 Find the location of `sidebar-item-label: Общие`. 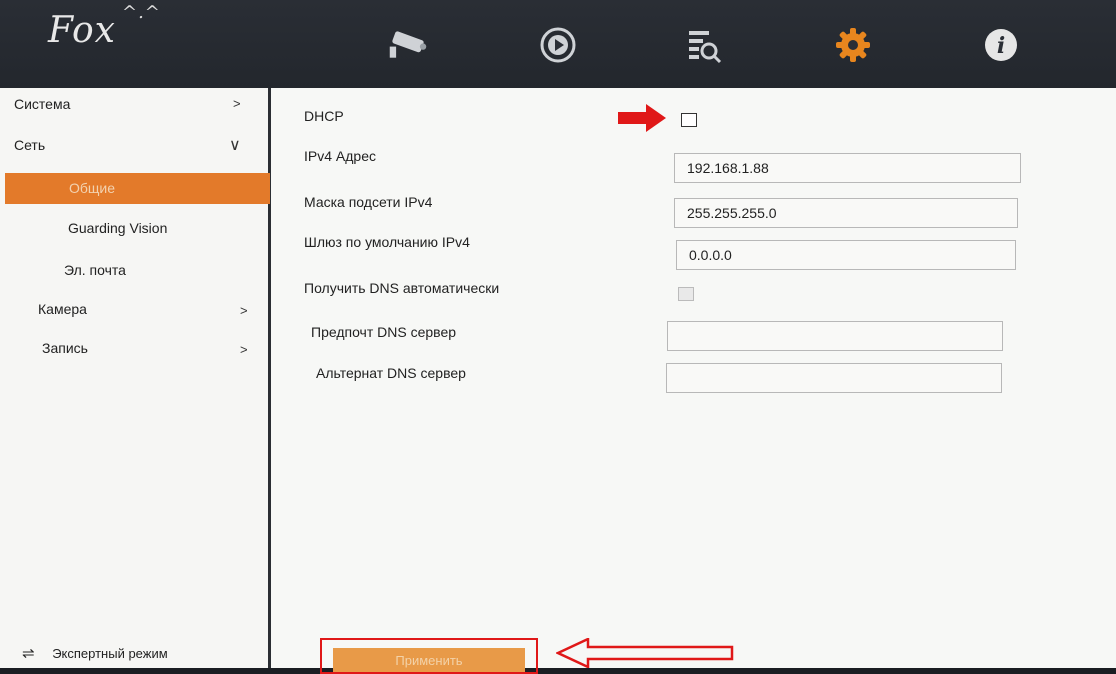

sidebar-item-label: Общие is located at coordinates (92, 188).